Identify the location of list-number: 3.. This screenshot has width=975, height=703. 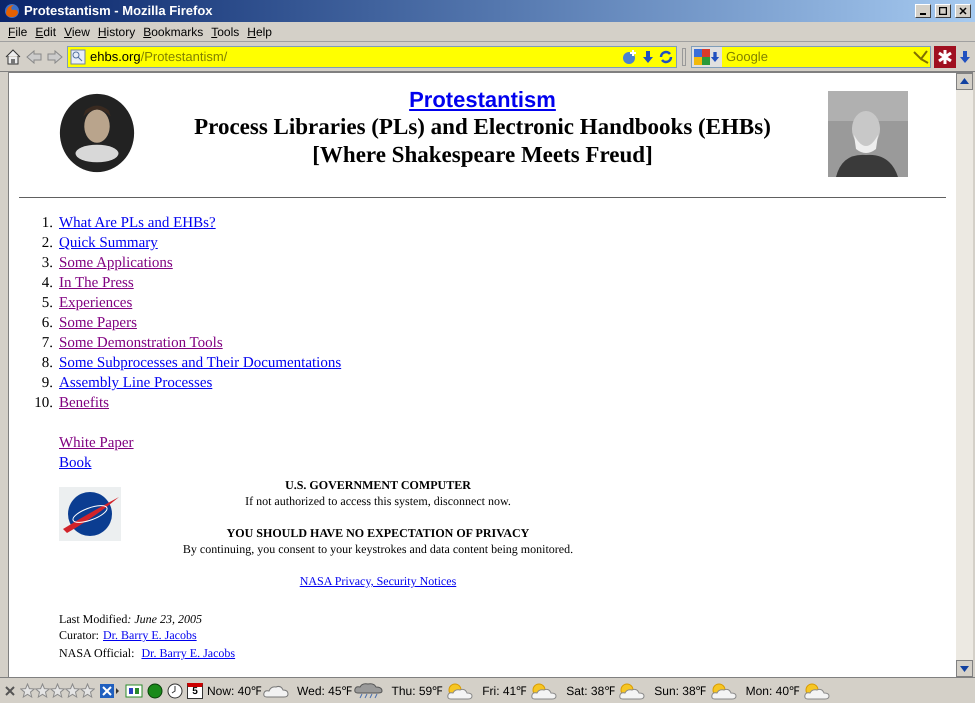
(47, 263).